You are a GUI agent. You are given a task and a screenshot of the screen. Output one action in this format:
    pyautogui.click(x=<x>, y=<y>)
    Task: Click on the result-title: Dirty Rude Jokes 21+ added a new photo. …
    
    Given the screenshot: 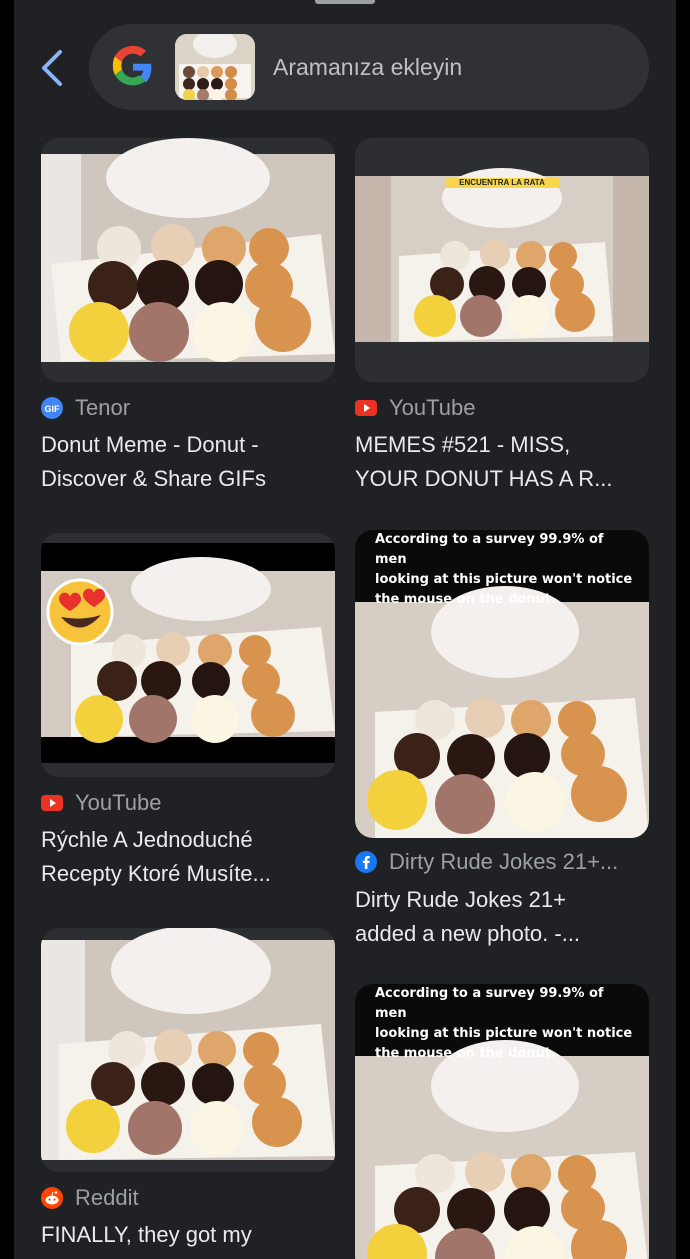 What is the action you would take?
    pyautogui.click(x=502, y=917)
    